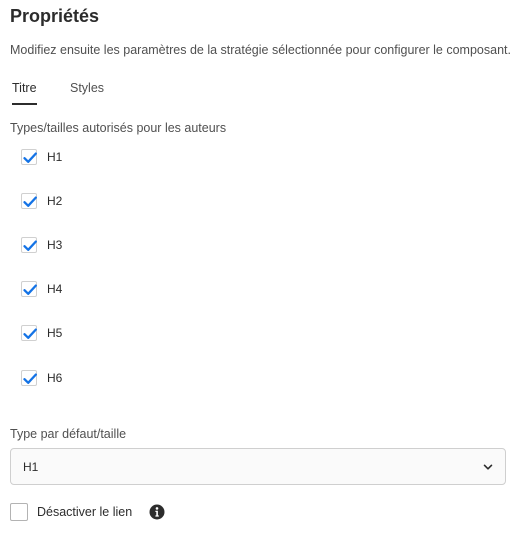 The height and width of the screenshot is (541, 519). I want to click on checkbox-h3: H3, so click(41, 245).